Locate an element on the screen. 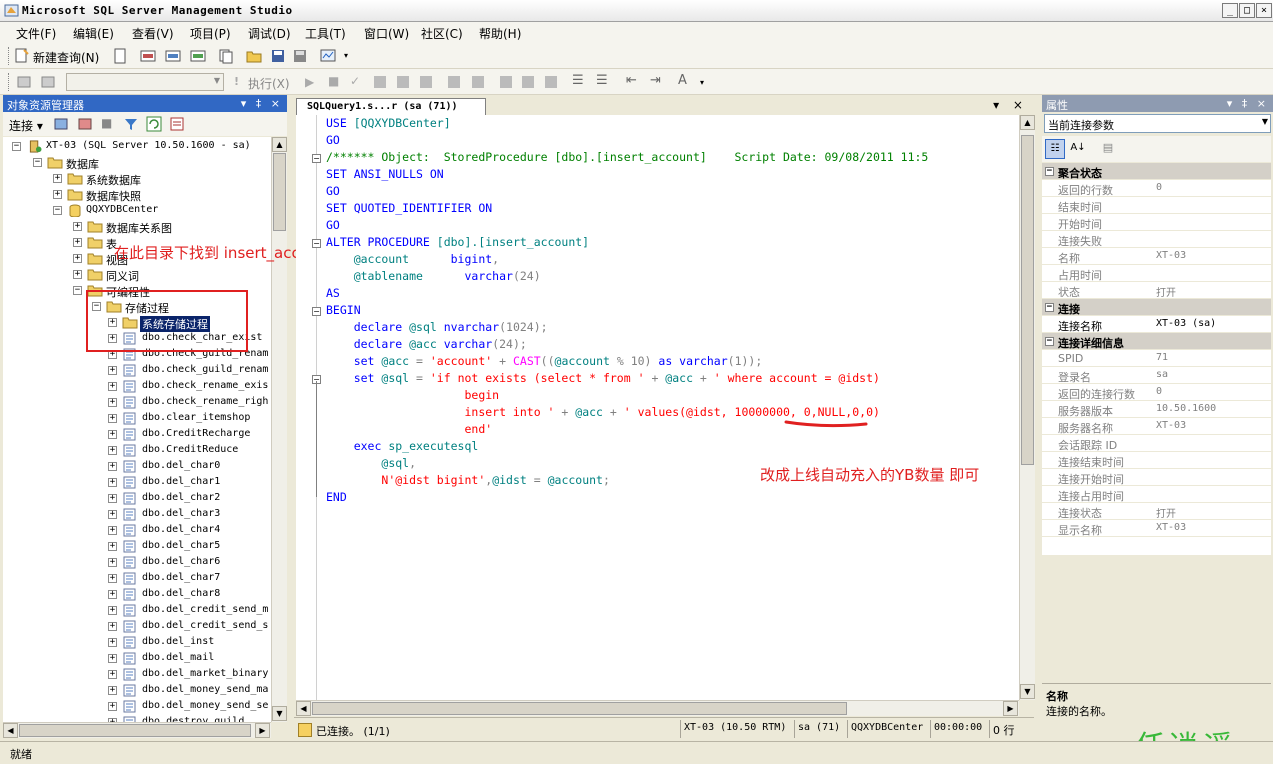  property-category: − 连接详细信息 is located at coordinates (1156, 341).